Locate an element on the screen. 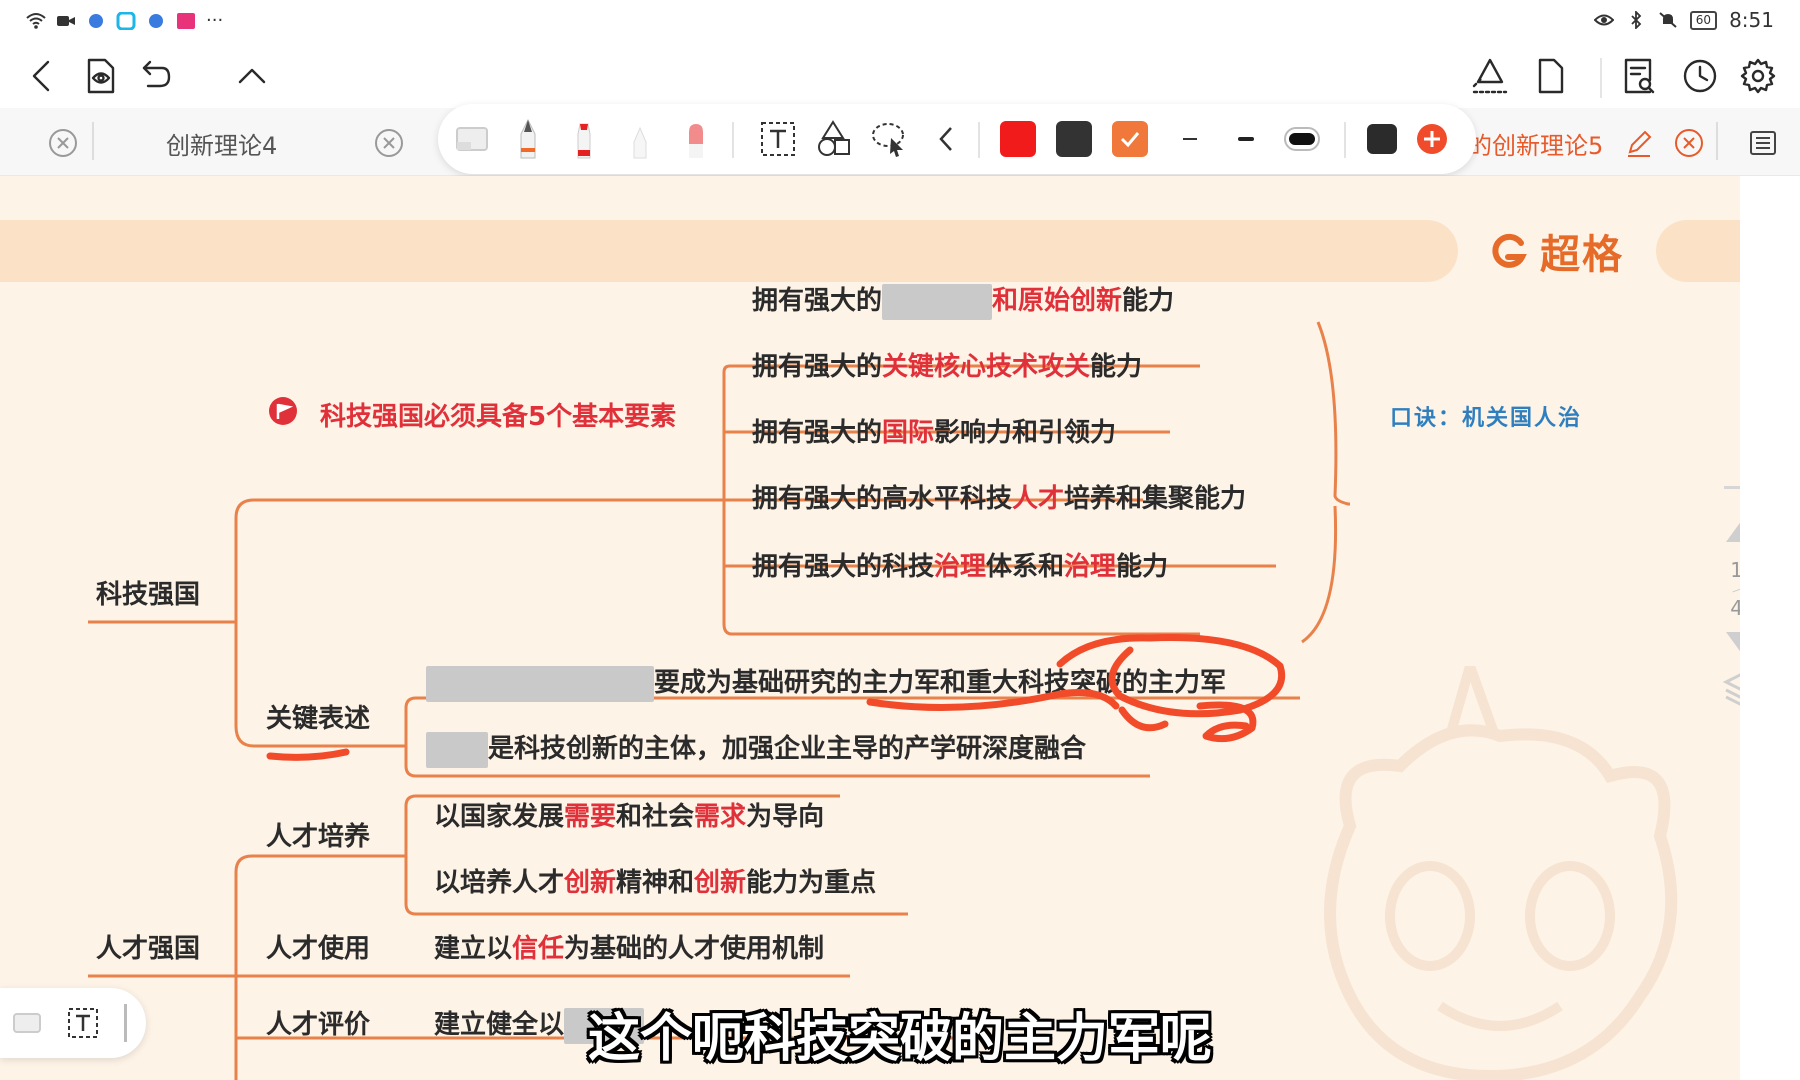 The image size is (1800, 1080). marker-icon is located at coordinates (584, 141).